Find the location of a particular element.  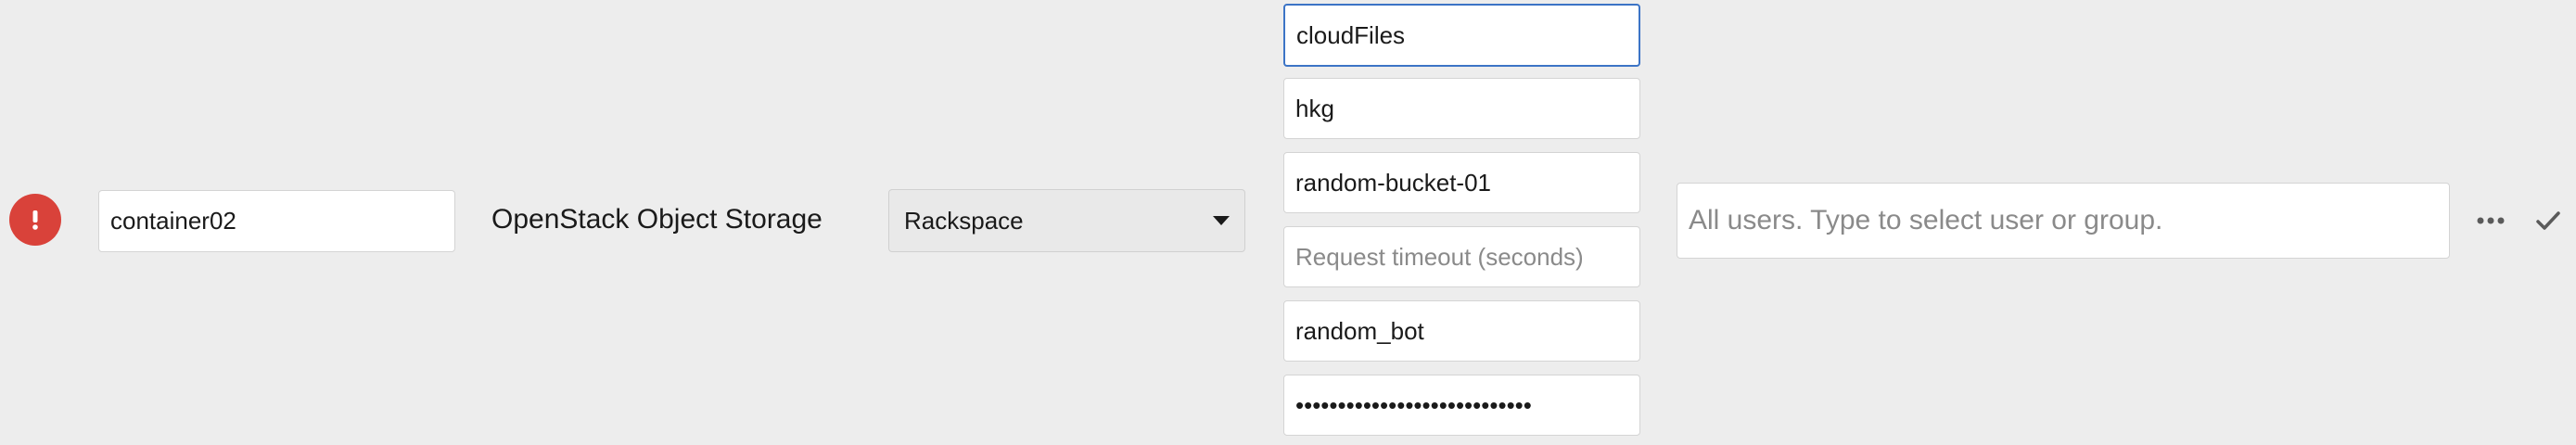

provider-select: Rackspace is located at coordinates (1066, 220).